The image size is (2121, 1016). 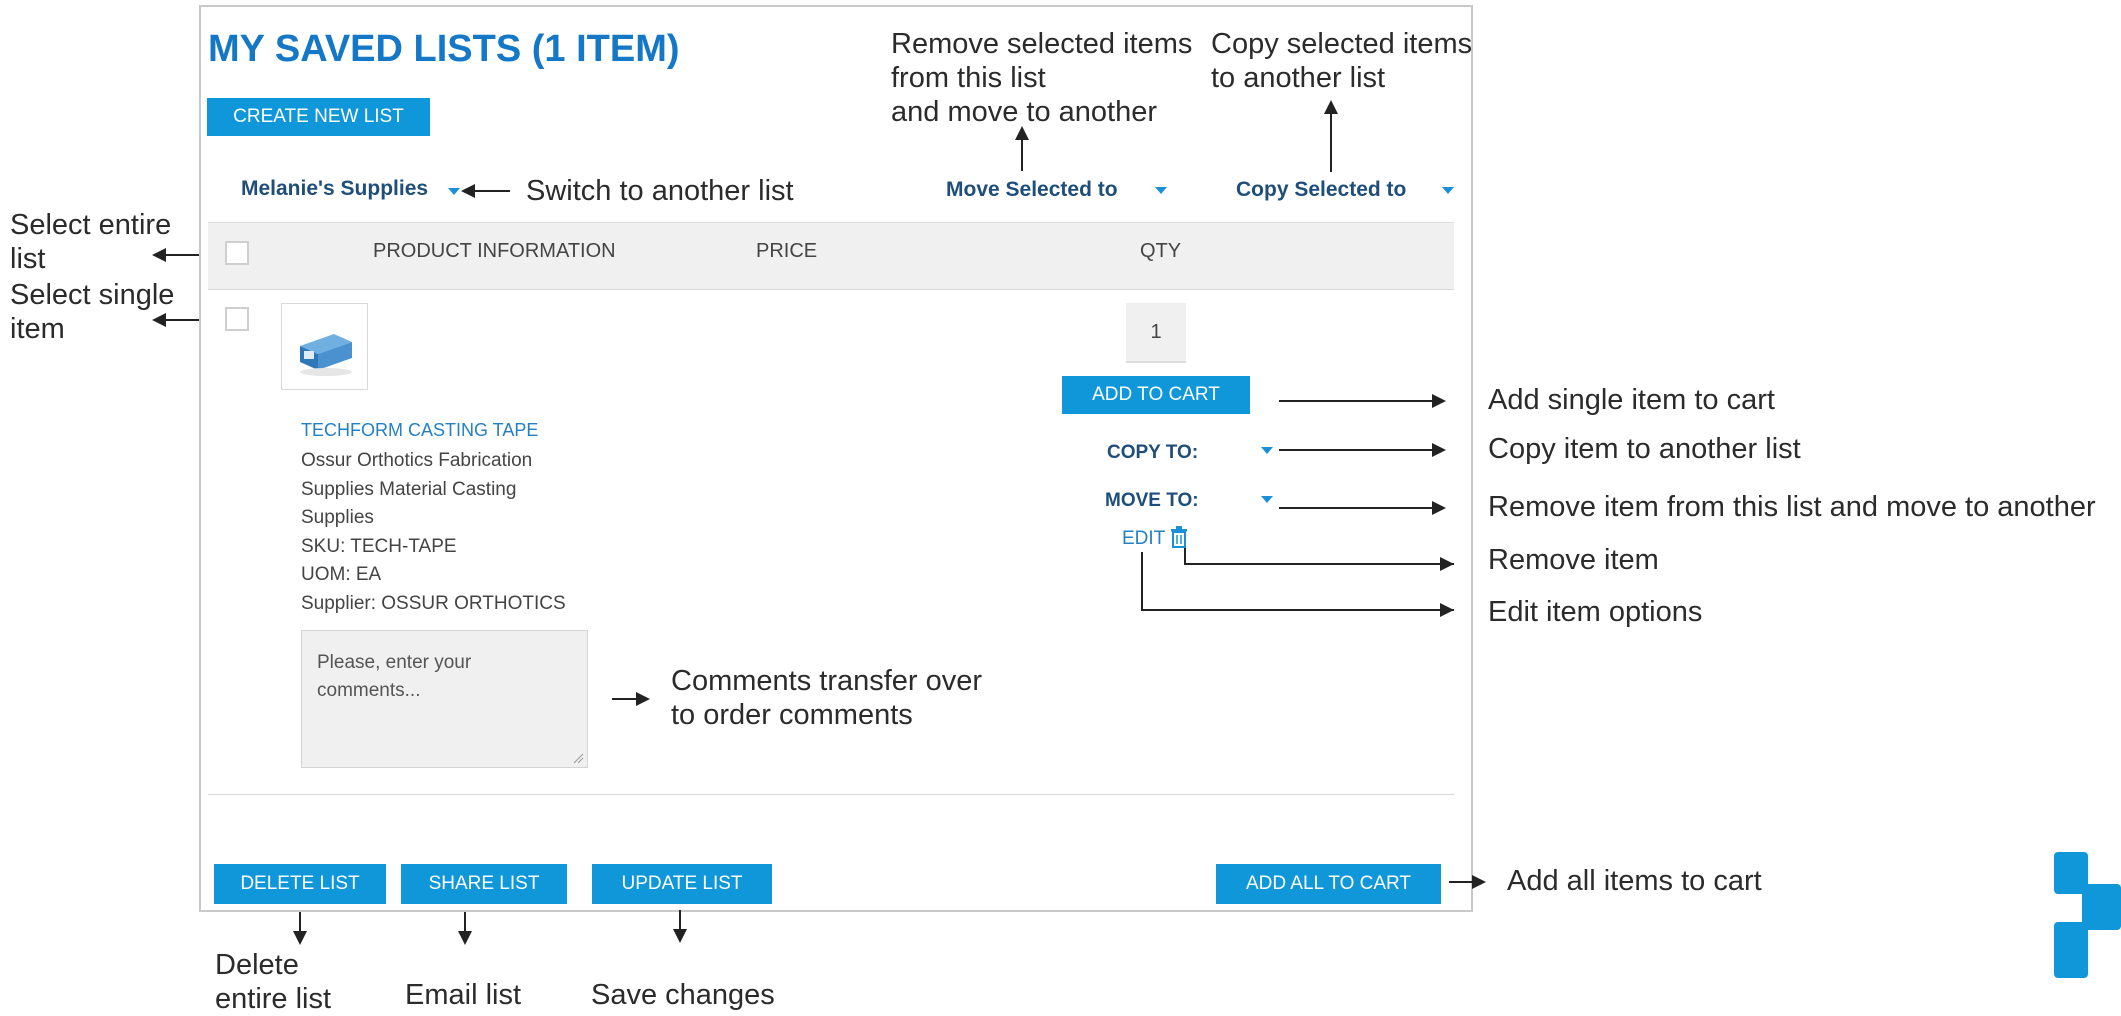 I want to click on annotation-line: Copy selected items, so click(x=1342, y=44).